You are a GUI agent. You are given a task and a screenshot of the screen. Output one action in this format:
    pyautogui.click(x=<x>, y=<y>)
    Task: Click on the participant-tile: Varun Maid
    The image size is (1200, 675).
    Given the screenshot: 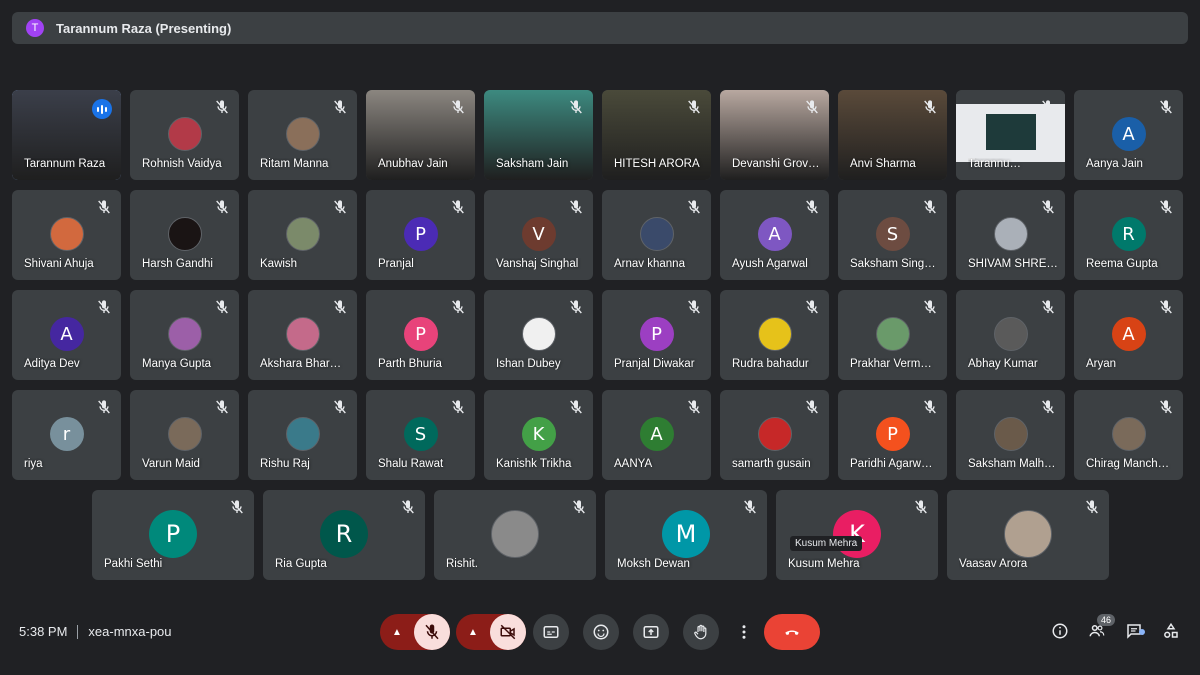 What is the action you would take?
    pyautogui.click(x=184, y=435)
    